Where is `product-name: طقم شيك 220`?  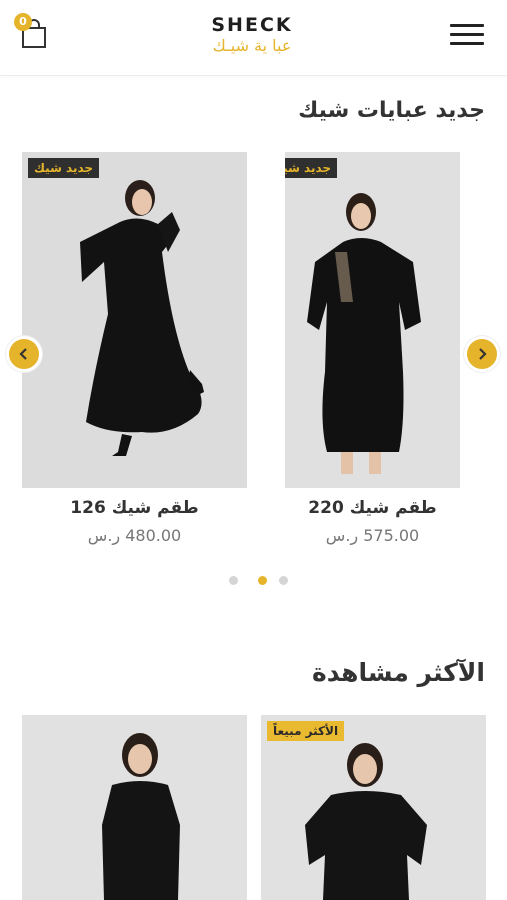
product-name: طقم شيك 220 is located at coordinates (372, 508).